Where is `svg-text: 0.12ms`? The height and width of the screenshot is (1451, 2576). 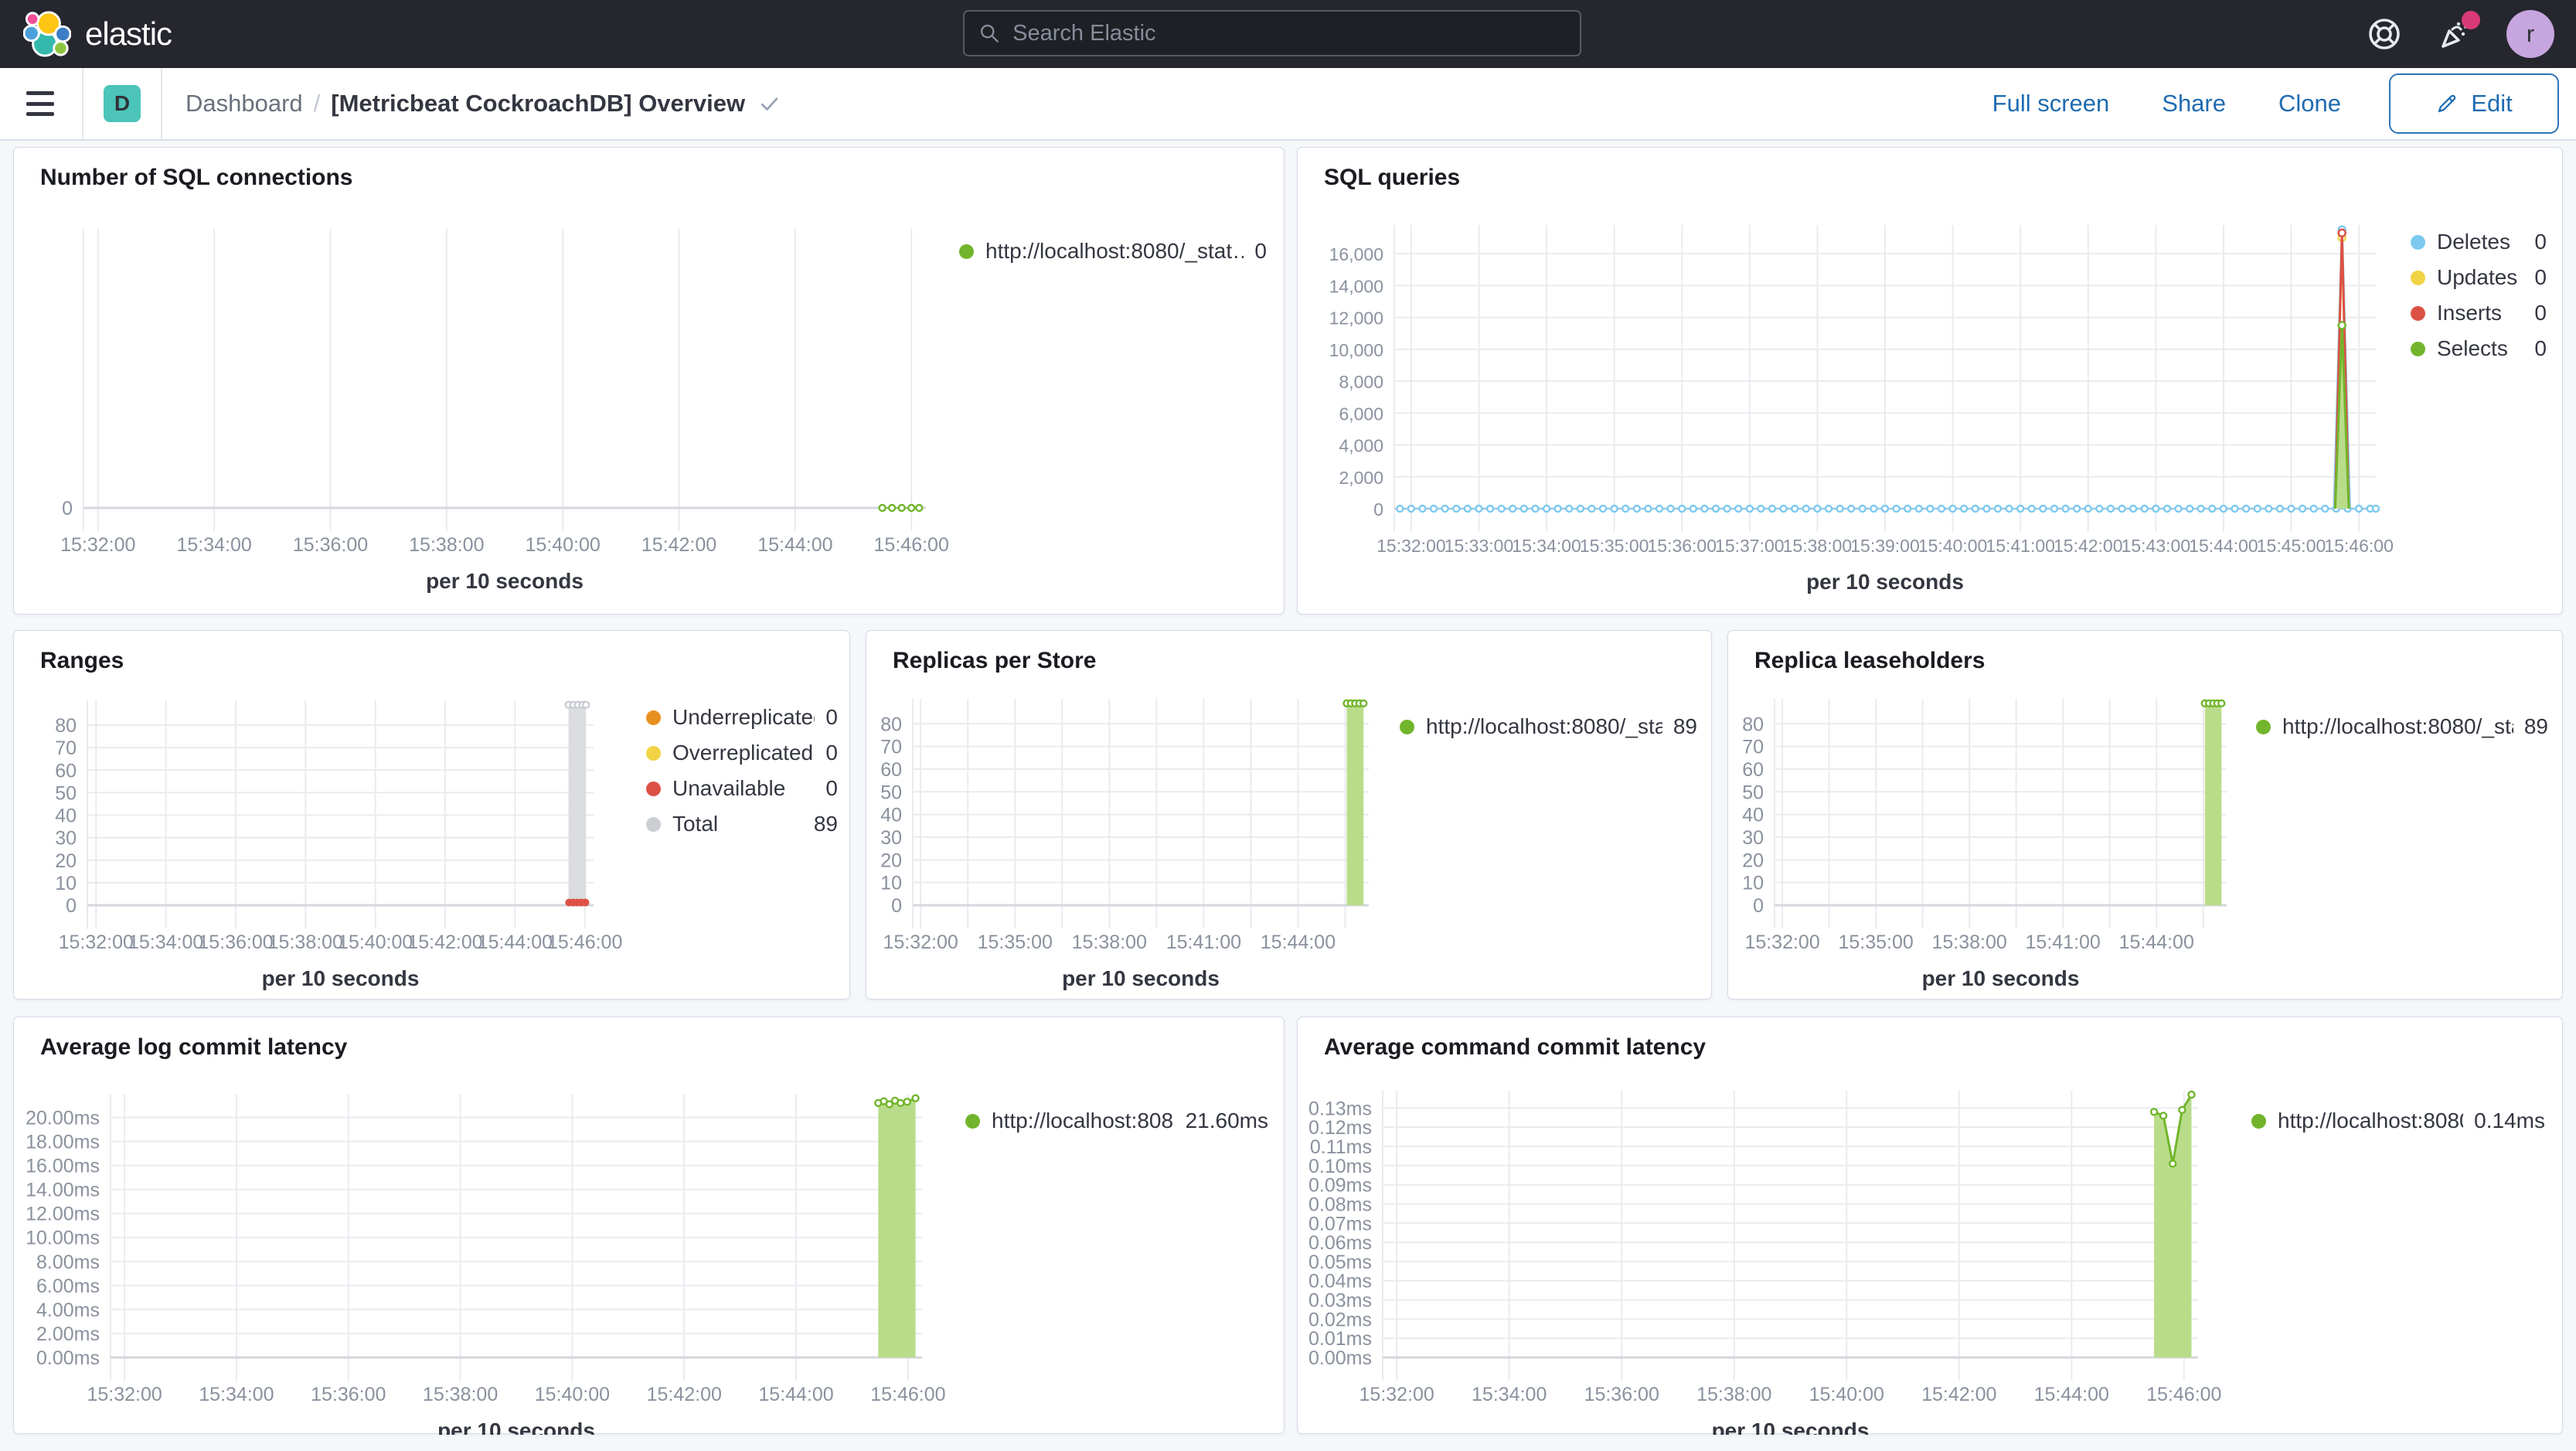
svg-text: 0.12ms is located at coordinates (1340, 1128).